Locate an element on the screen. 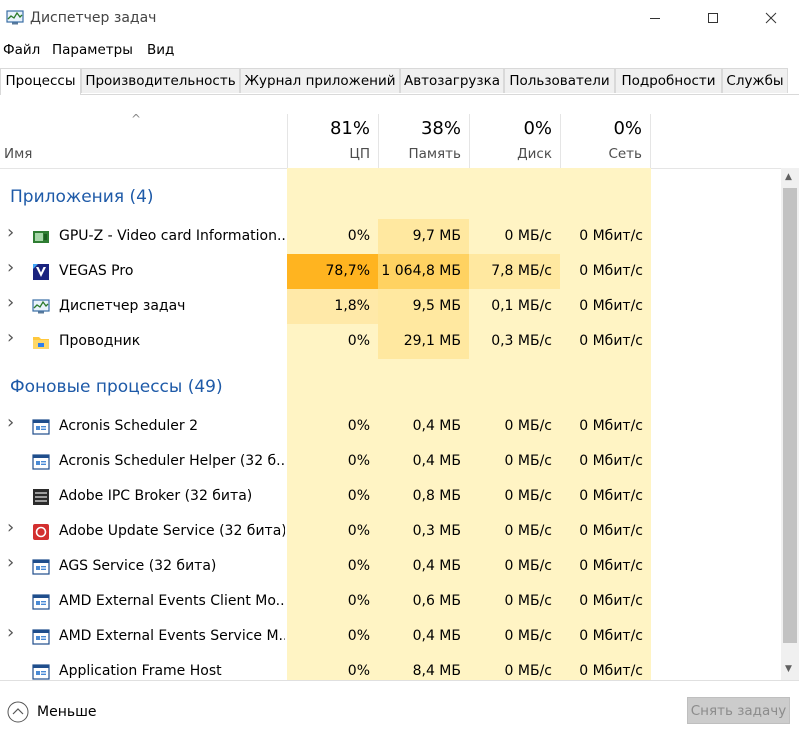  group-background: Фоновые процессы (49) is located at coordinates (116, 387).